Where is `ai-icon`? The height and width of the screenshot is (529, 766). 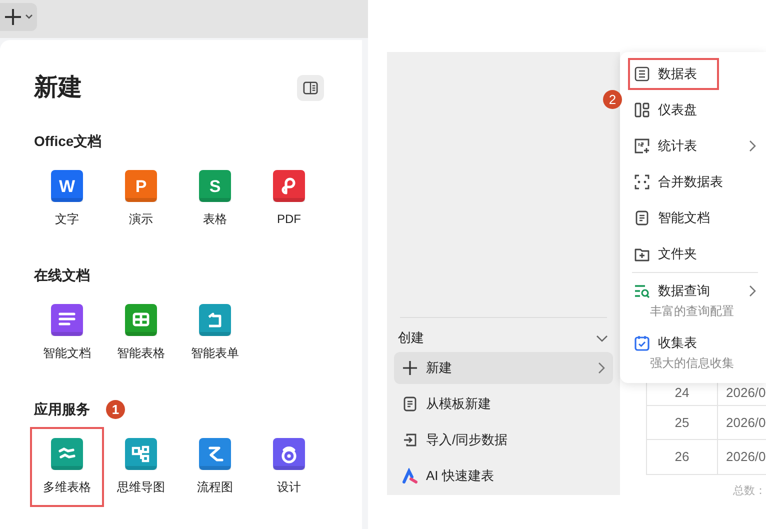 ai-icon is located at coordinates (410, 476).